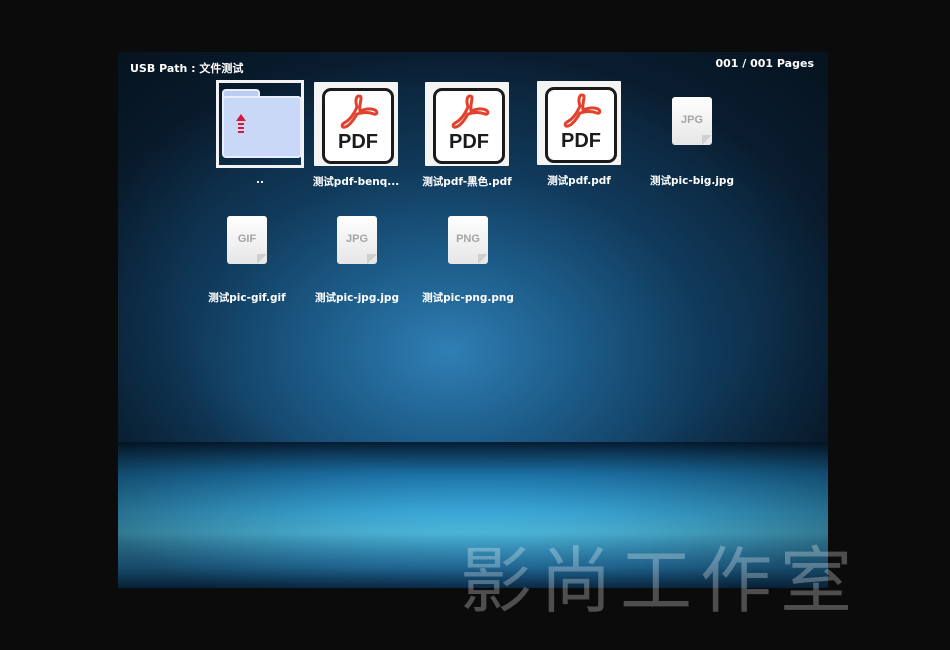 The image size is (950, 650). I want to click on file-item-pdf: PDF 测试pdf.pdf, so click(579, 136).